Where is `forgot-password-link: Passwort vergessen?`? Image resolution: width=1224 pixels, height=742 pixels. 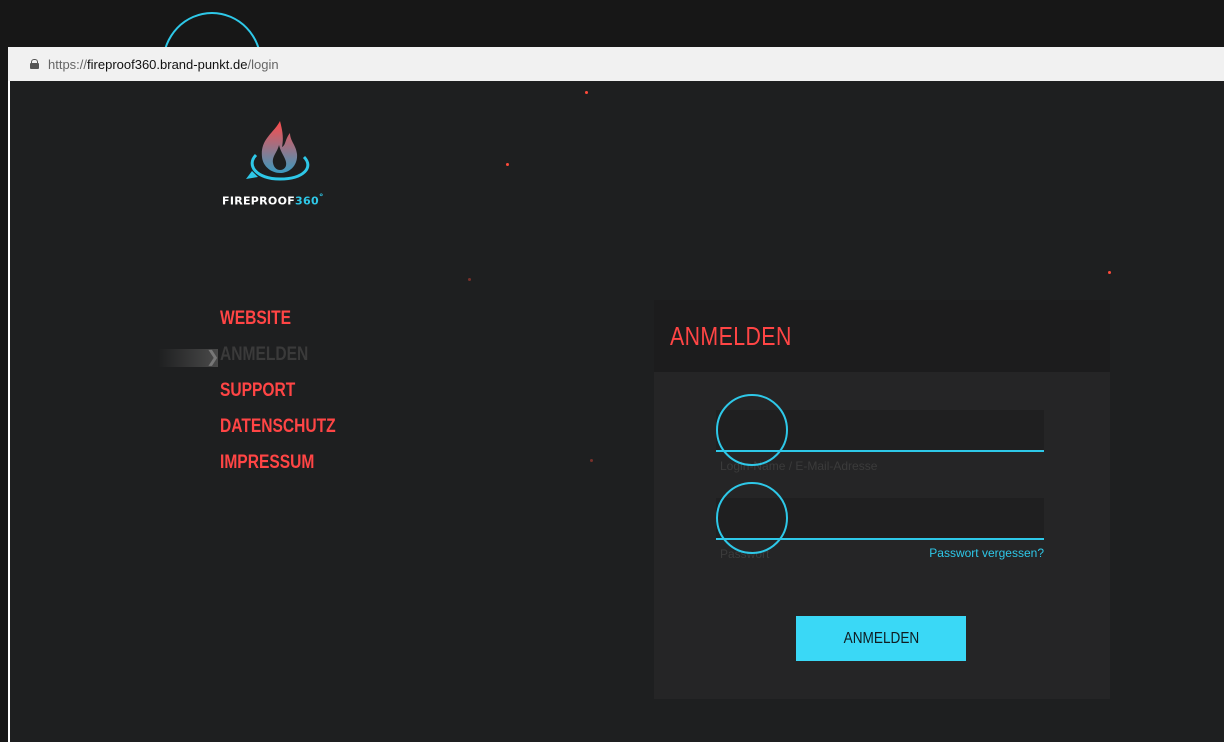
forgot-password-link: Passwort vergessen? is located at coordinates (986, 553).